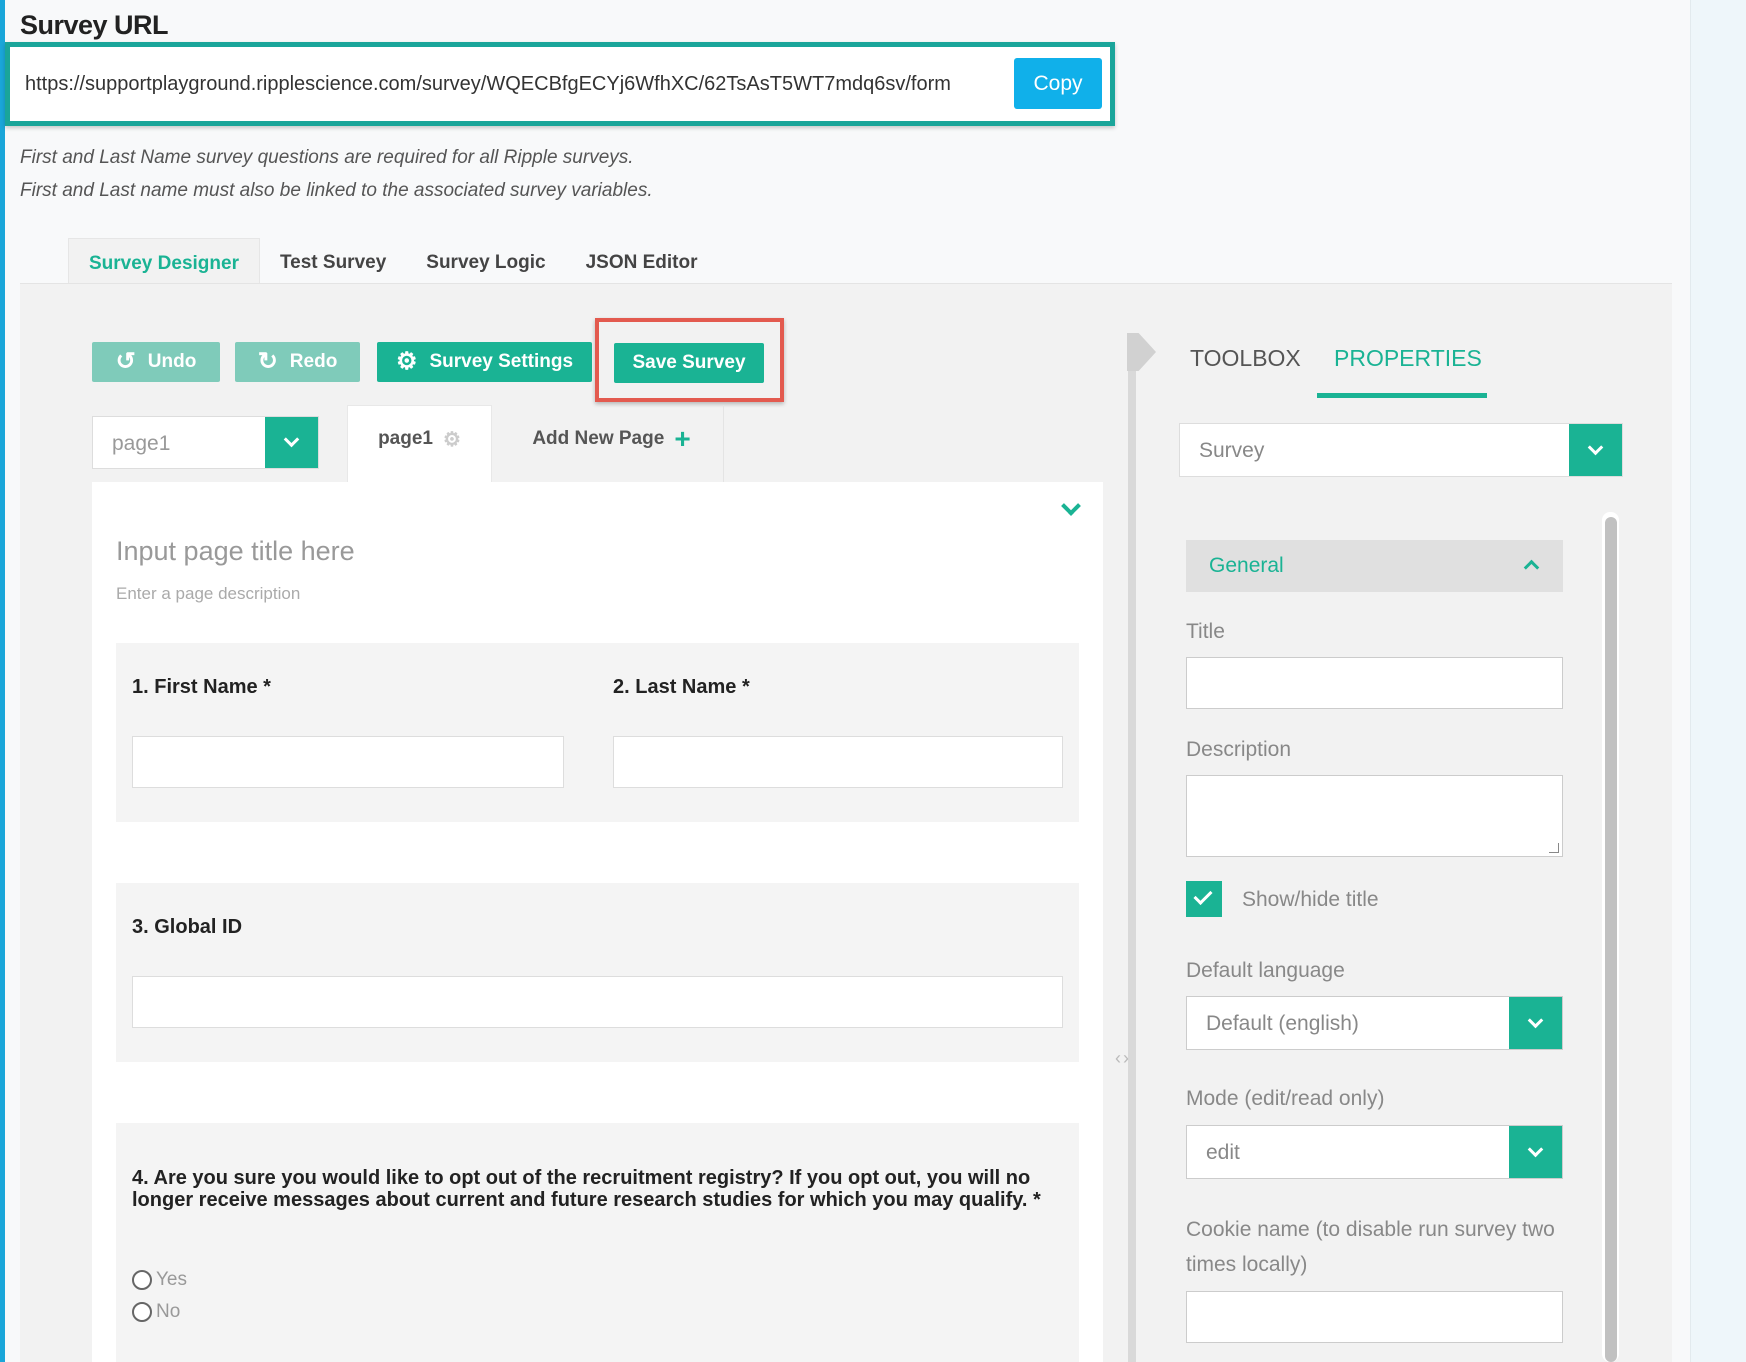 This screenshot has width=1746, height=1362. What do you see at coordinates (171, 1279) in the screenshot?
I see `radio-yes-label: Yes` at bounding box center [171, 1279].